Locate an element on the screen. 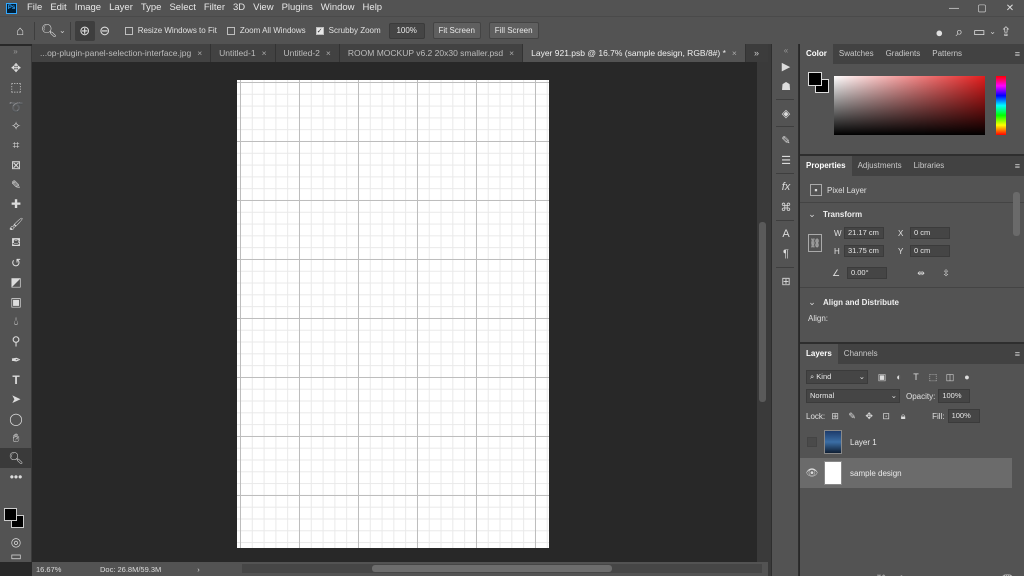  collapse-icon: « is located at coordinates (786, 50).